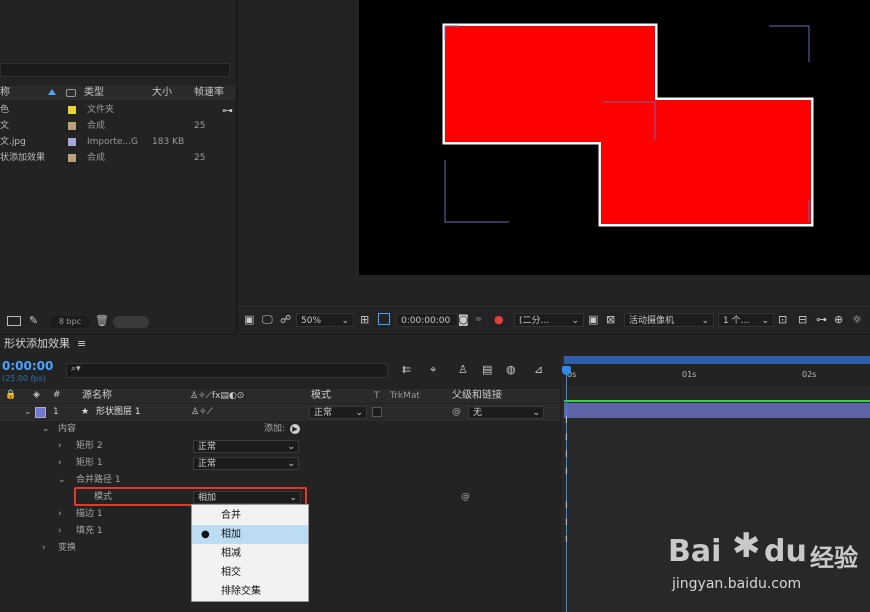 Image resolution: width=870 pixels, height=612 pixels. Describe the element at coordinates (717, 360) in the screenshot. I see `work-area-bar` at that location.